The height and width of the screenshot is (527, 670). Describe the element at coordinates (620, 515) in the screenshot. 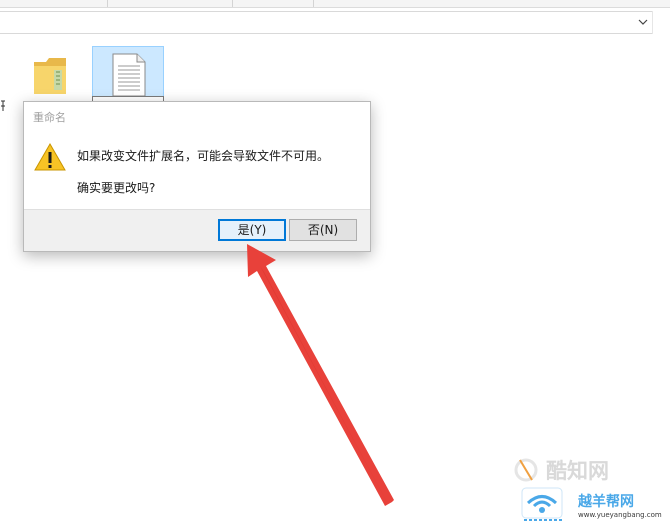

I see `watermark-url: www.yueyangbang.com` at that location.